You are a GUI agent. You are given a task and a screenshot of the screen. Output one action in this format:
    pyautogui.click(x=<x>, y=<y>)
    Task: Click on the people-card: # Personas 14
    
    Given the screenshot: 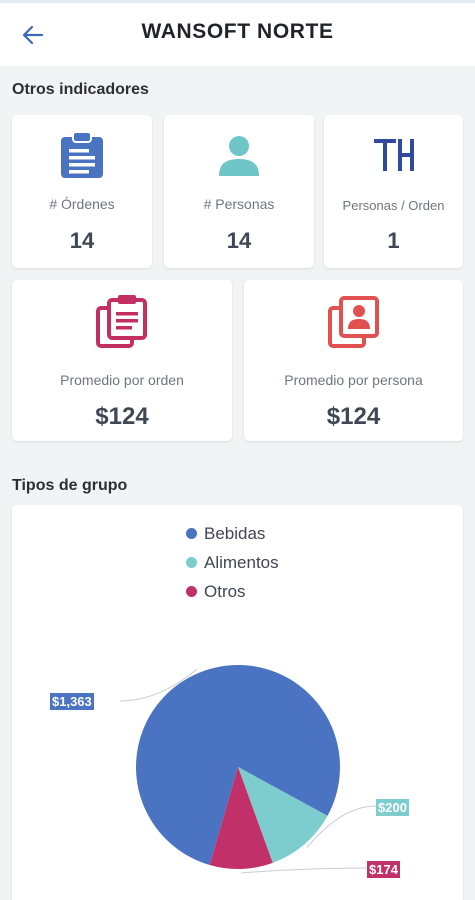 What is the action you would take?
    pyautogui.click(x=239, y=191)
    